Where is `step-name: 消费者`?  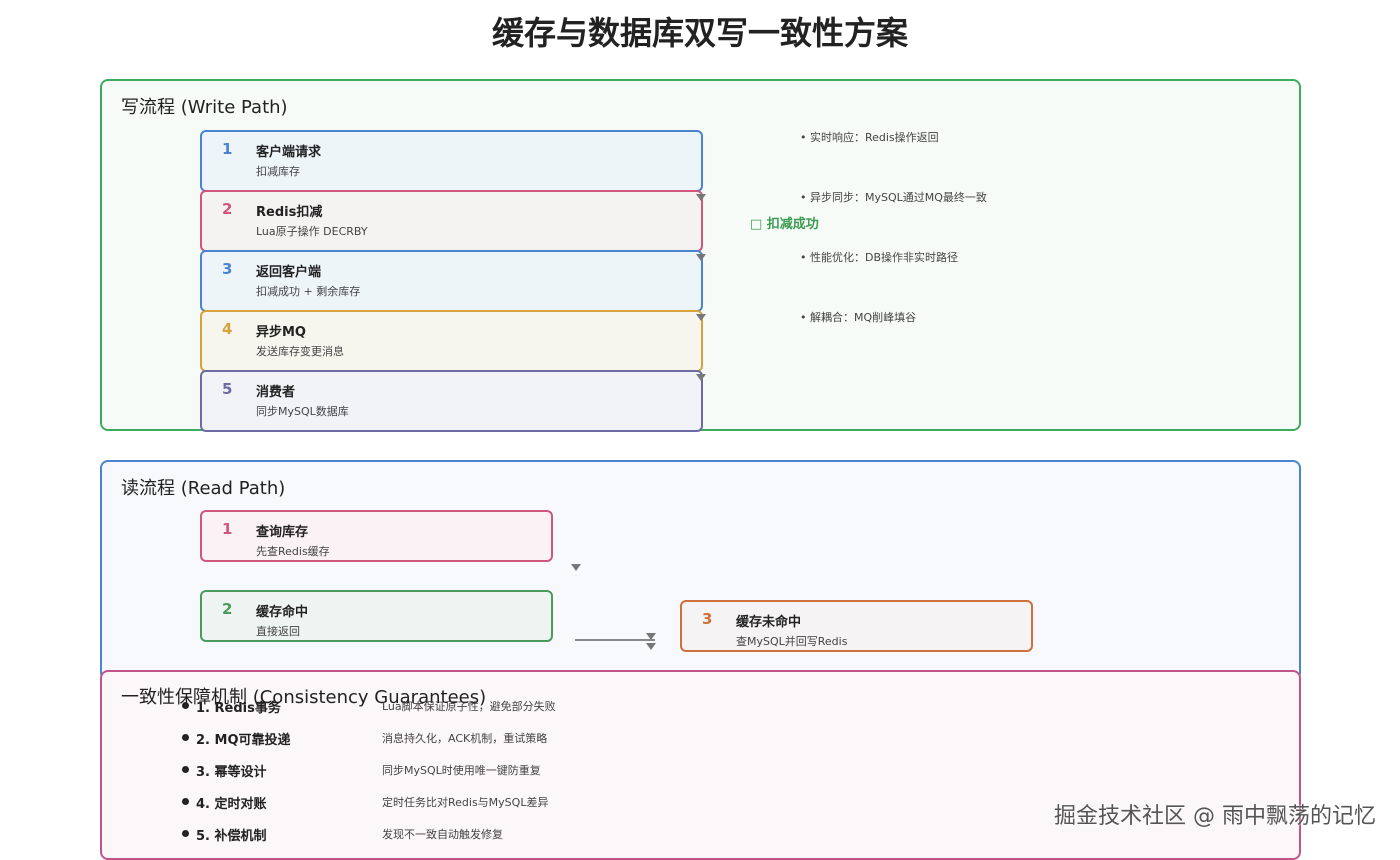 step-name: 消费者 is located at coordinates (276, 392).